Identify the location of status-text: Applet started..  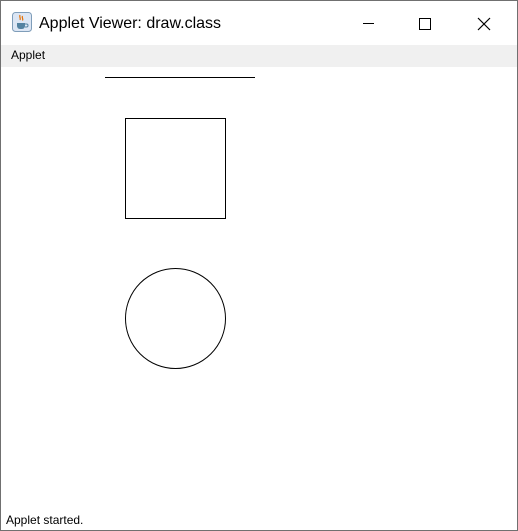
(45, 520).